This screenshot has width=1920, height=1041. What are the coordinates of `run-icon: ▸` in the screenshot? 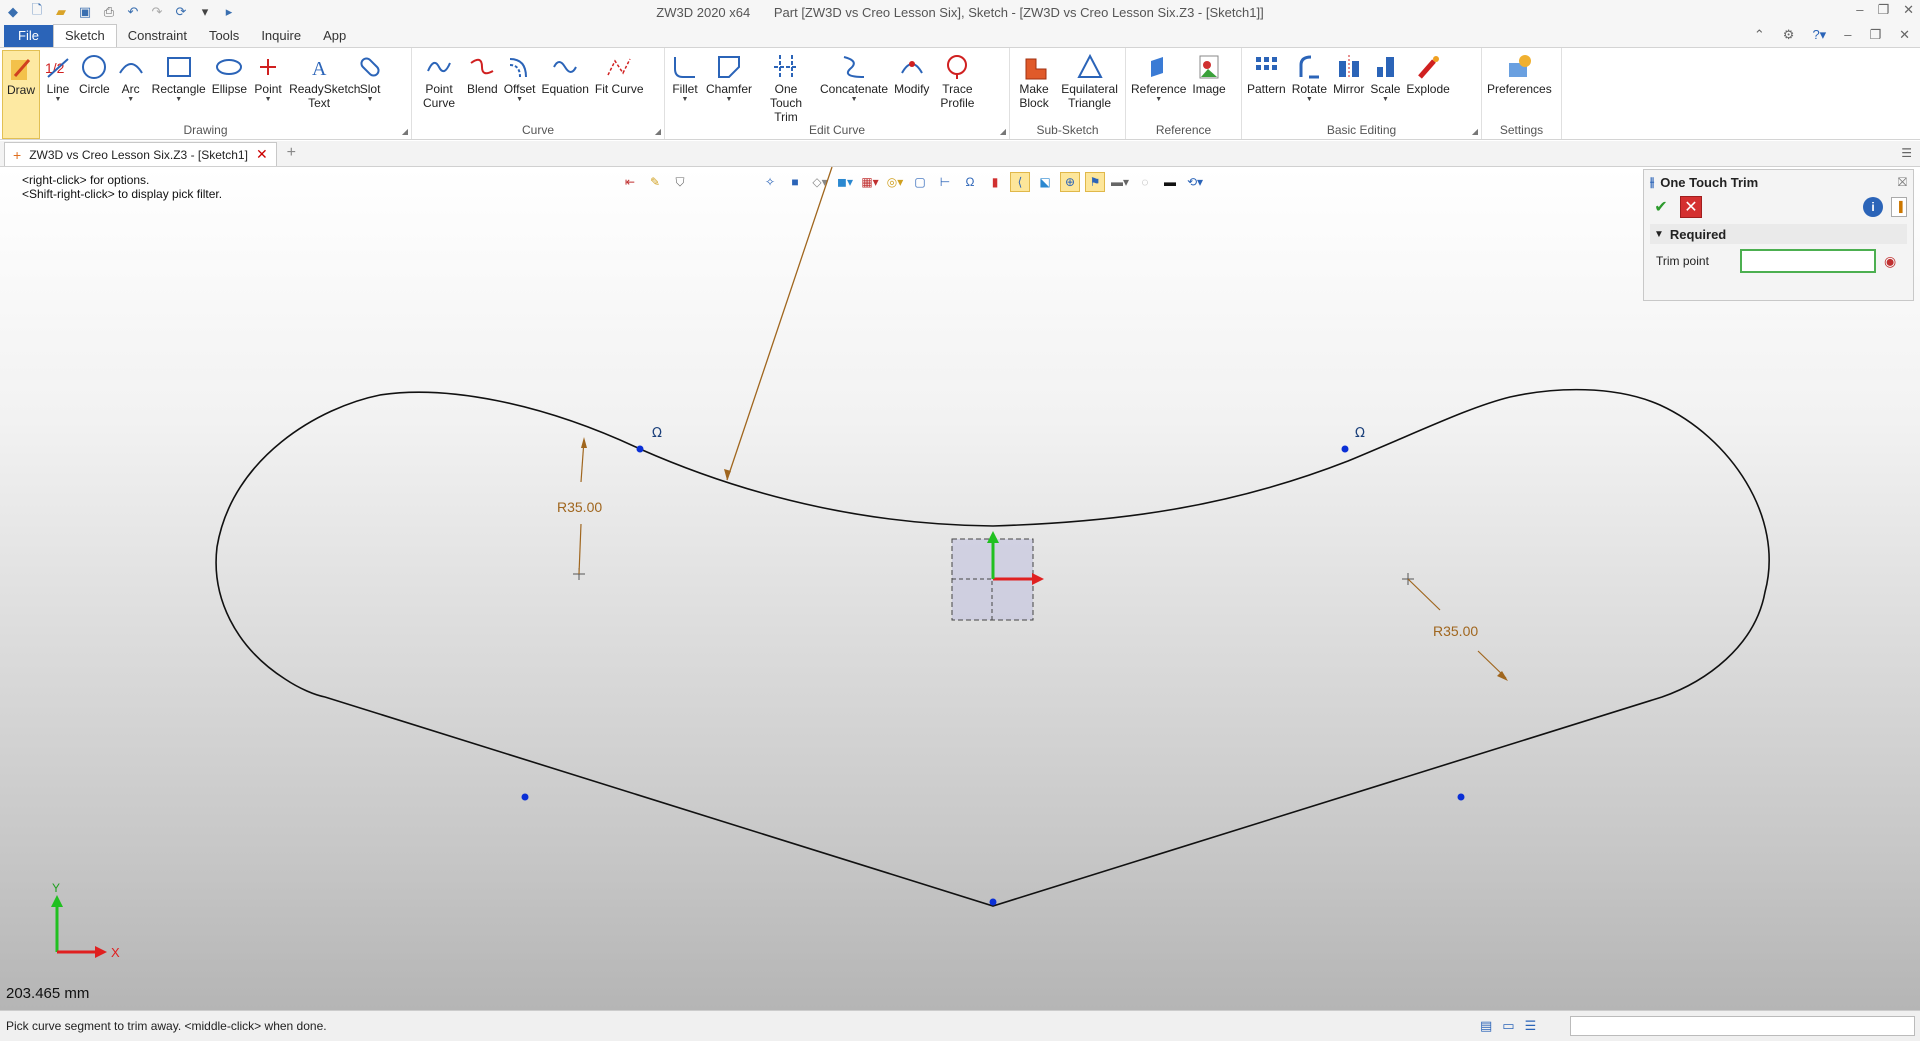 It's located at (229, 12).